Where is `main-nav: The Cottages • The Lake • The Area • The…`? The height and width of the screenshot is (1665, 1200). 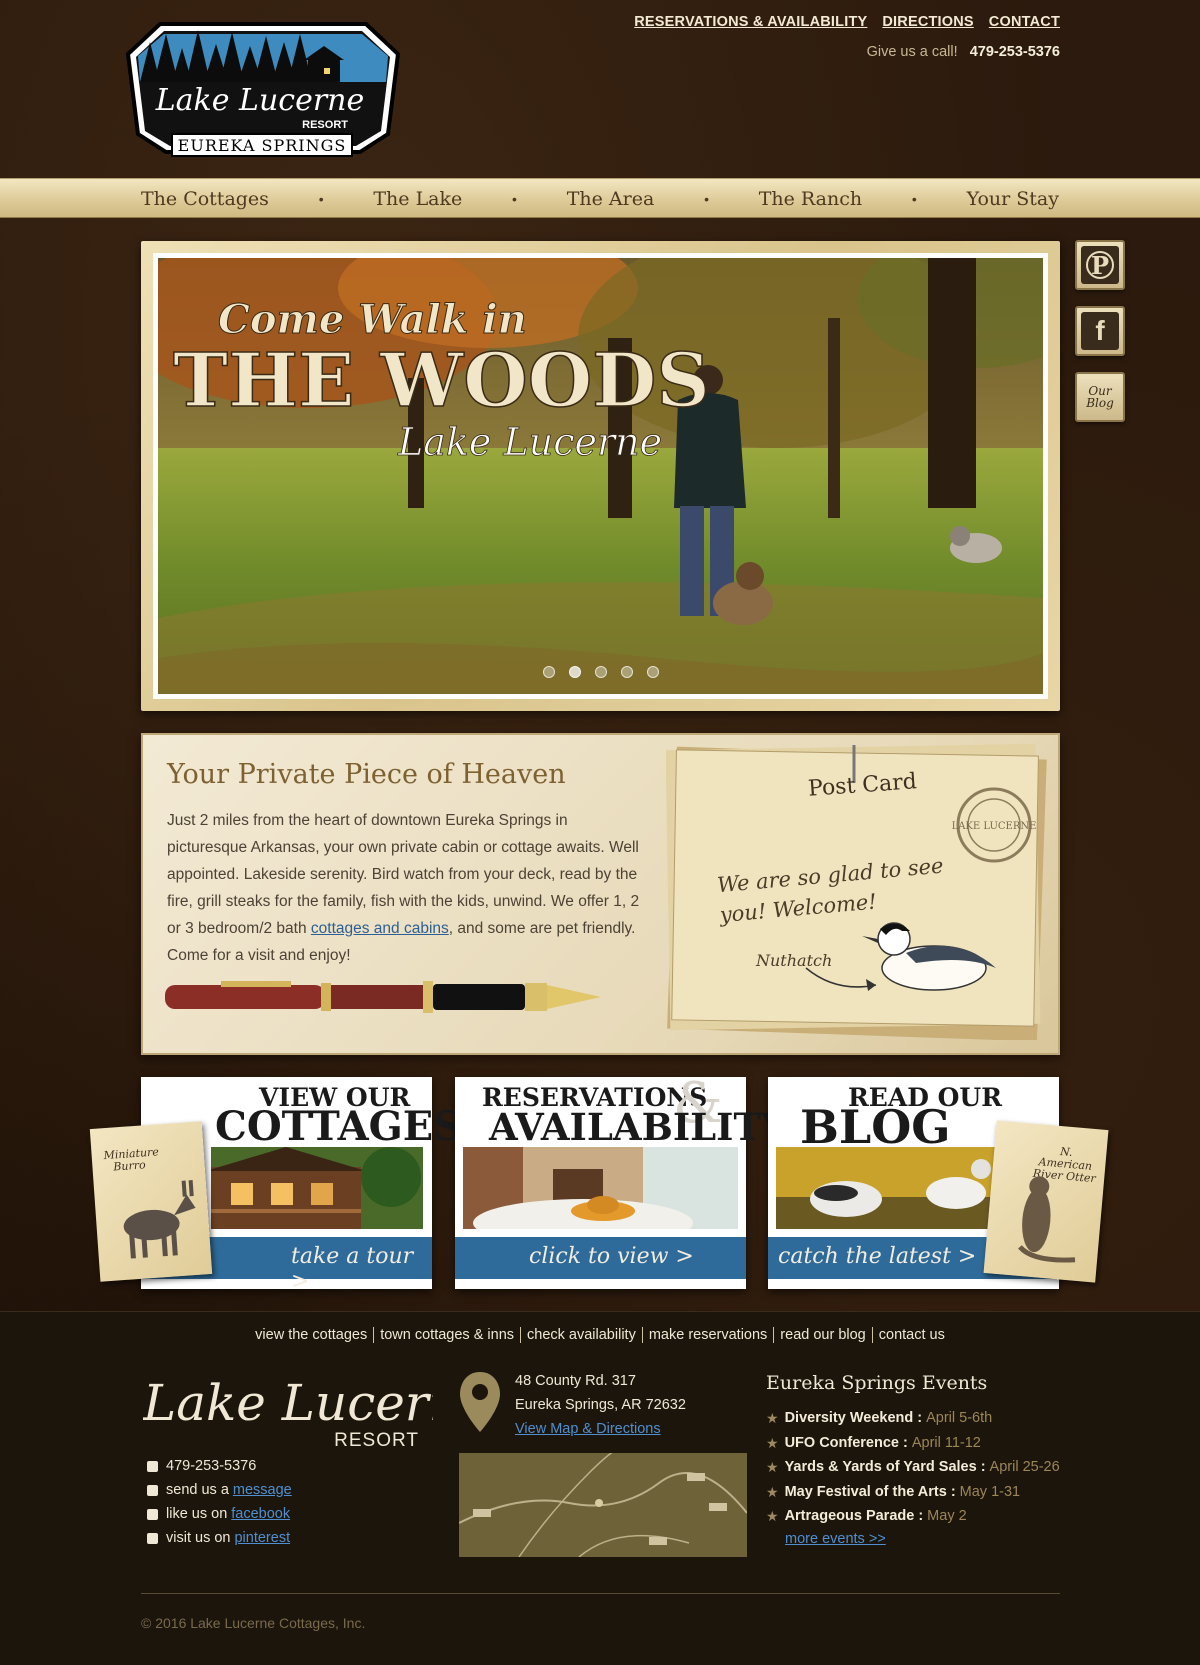 main-nav: The Cottages • The Lake • The Area • The… is located at coordinates (600, 198).